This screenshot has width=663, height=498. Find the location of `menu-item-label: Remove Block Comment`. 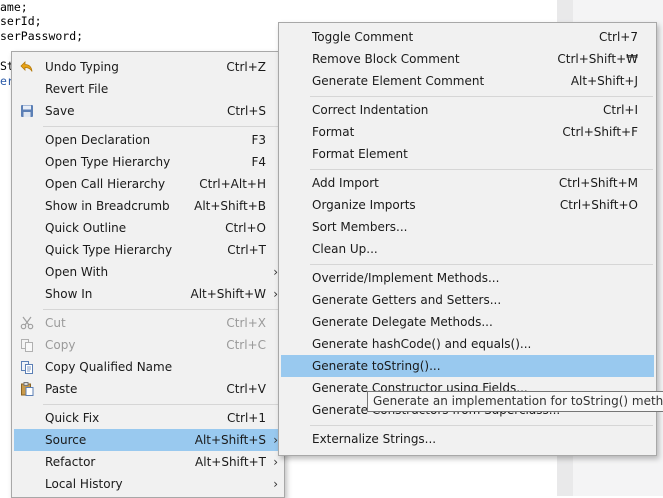

menu-item-label: Remove Block Comment is located at coordinates (386, 59).